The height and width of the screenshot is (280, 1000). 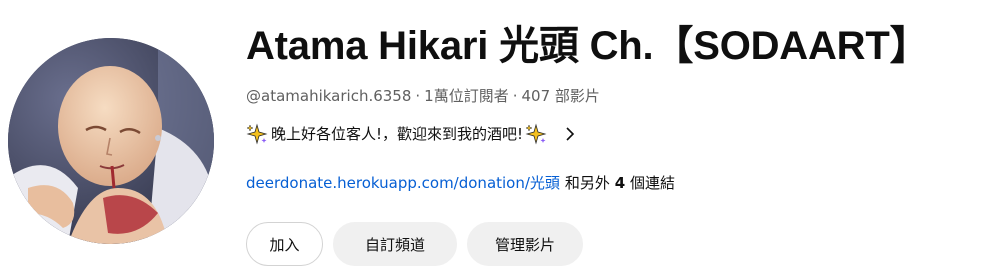 What do you see at coordinates (588, 46) in the screenshot?
I see `channel-title: Atama Hikari 光頭 Ch.【SODAART】` at bounding box center [588, 46].